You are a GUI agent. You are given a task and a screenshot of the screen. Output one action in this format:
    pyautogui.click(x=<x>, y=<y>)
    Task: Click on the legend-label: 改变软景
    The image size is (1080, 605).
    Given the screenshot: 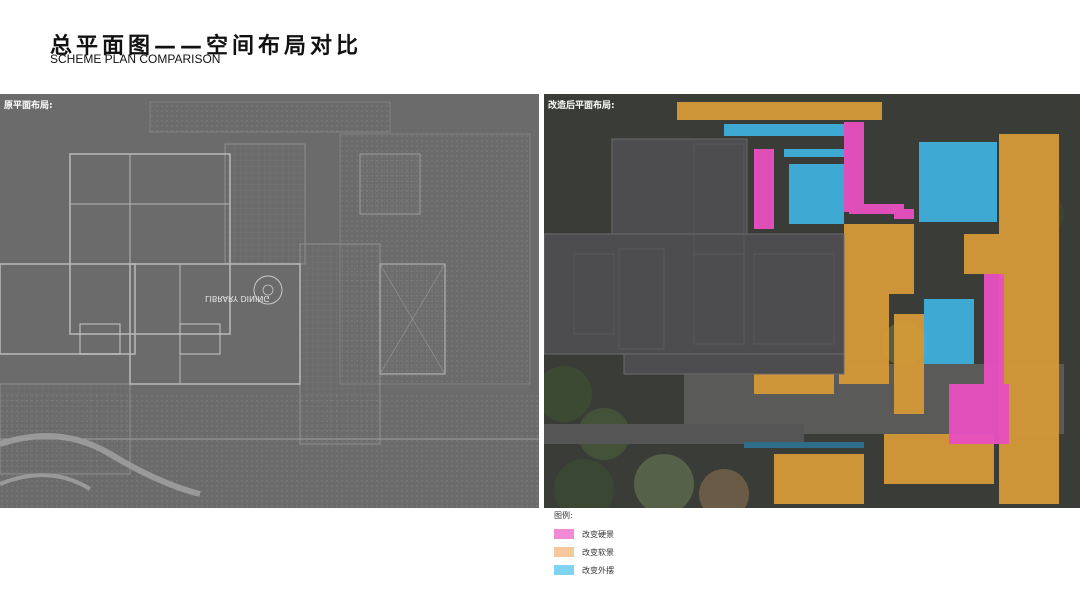 What is the action you would take?
    pyautogui.click(x=598, y=552)
    